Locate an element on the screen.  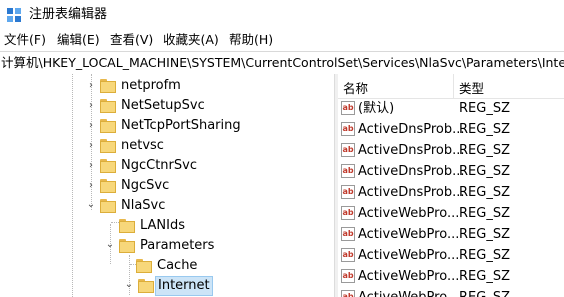
menu-bar: 文件(F) 编辑(E) 查看(V) 收藏夹(A) 帮助(H) is located at coordinates (282, 40).